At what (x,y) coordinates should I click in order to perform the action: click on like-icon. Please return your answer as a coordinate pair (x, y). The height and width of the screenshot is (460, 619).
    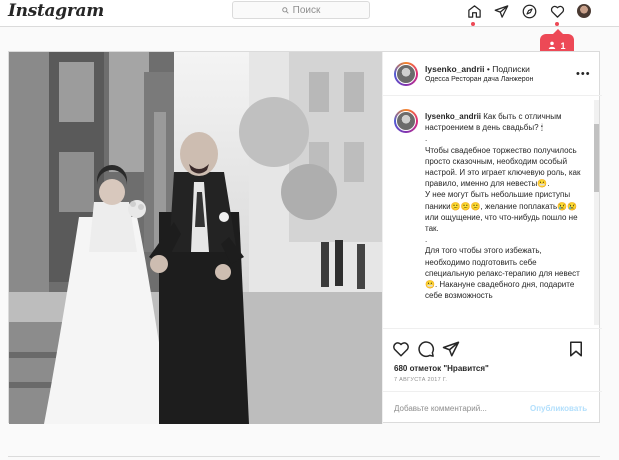
    Looking at the image, I should click on (401, 349).